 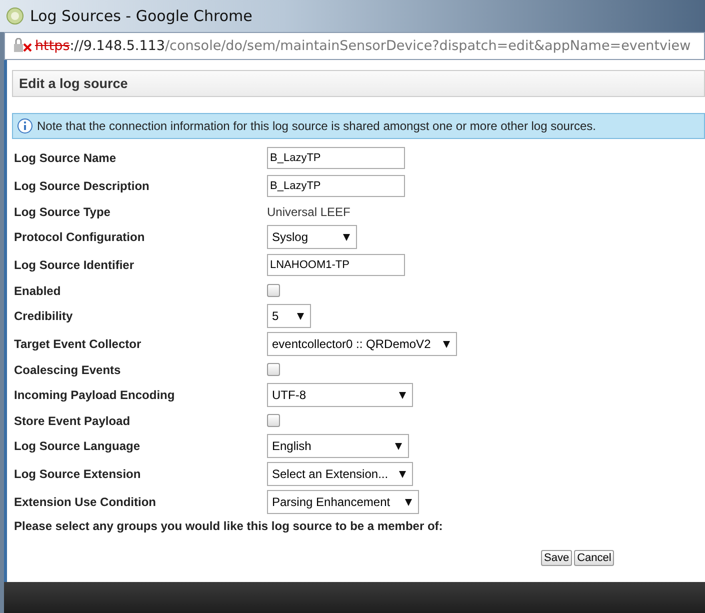 I want to click on form-button: Save, so click(x=556, y=558).